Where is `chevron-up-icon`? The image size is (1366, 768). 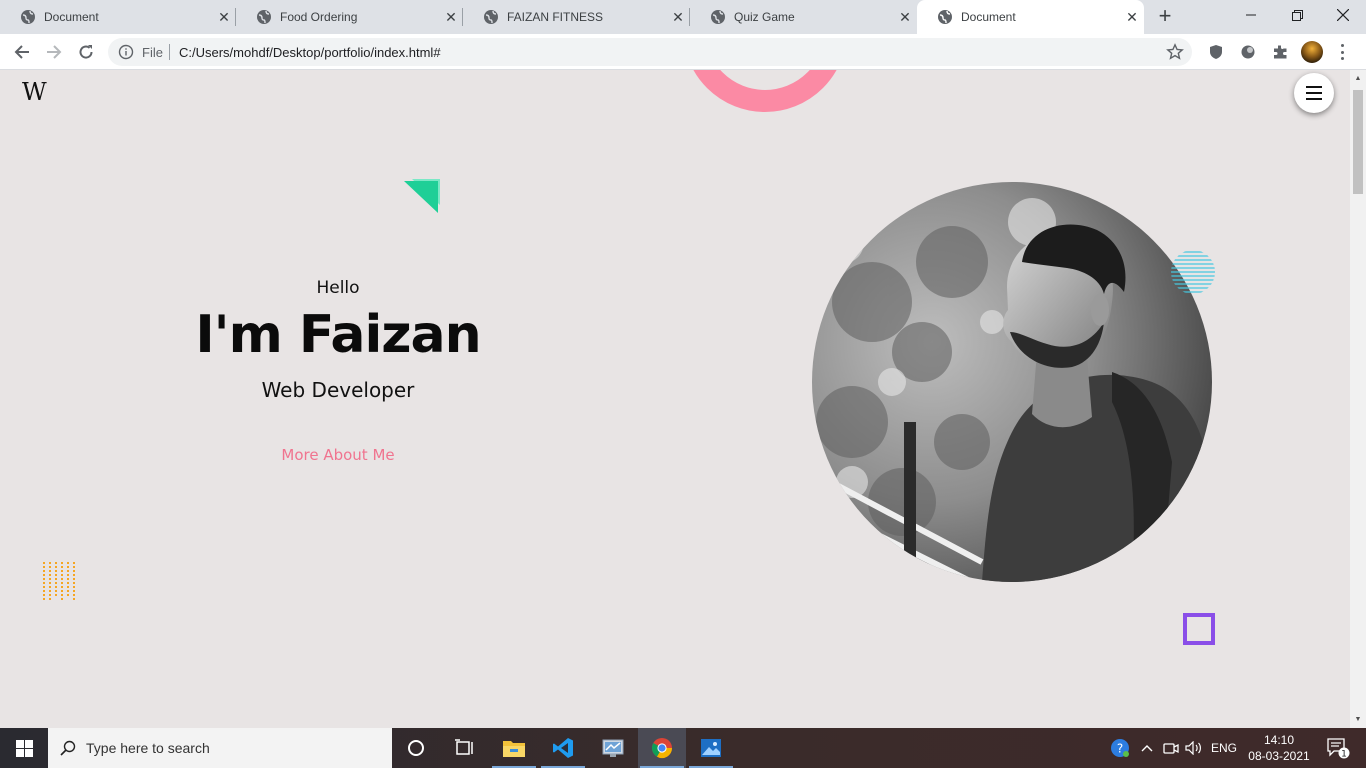 chevron-up-icon is located at coordinates (1147, 748).